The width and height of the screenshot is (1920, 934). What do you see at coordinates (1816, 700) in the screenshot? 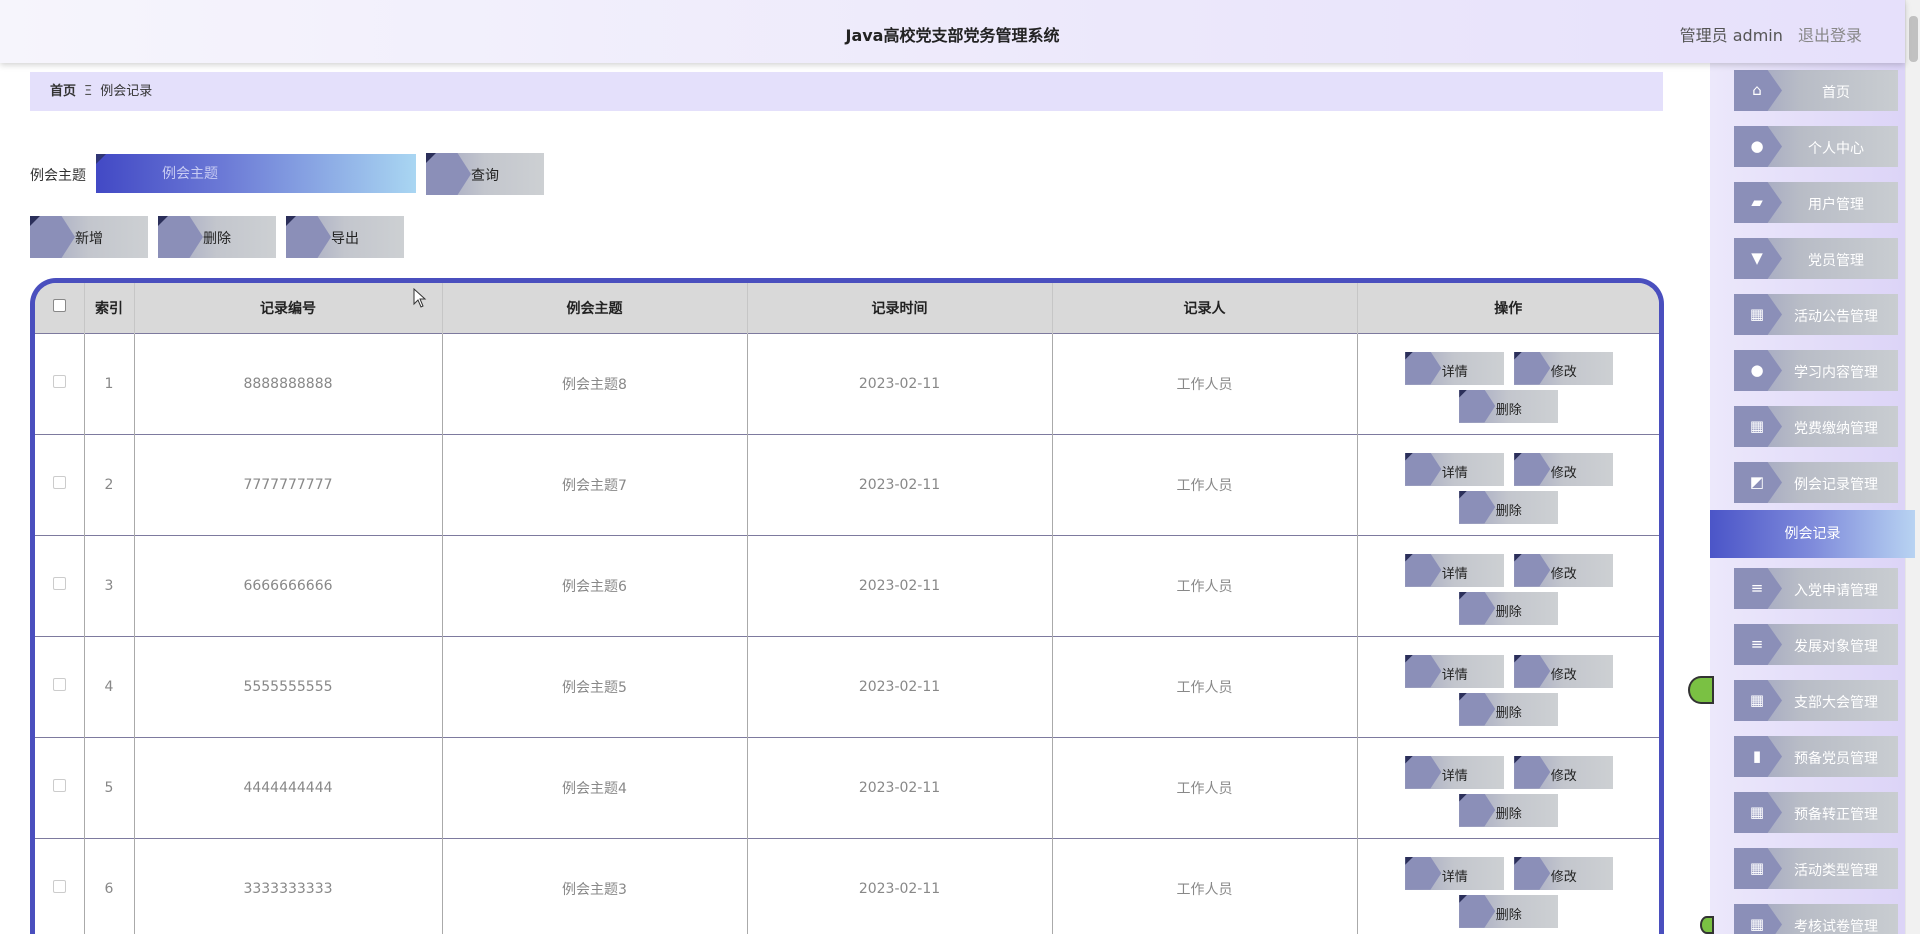
I see `menu-item: ▦ 支部大会管理` at bounding box center [1816, 700].